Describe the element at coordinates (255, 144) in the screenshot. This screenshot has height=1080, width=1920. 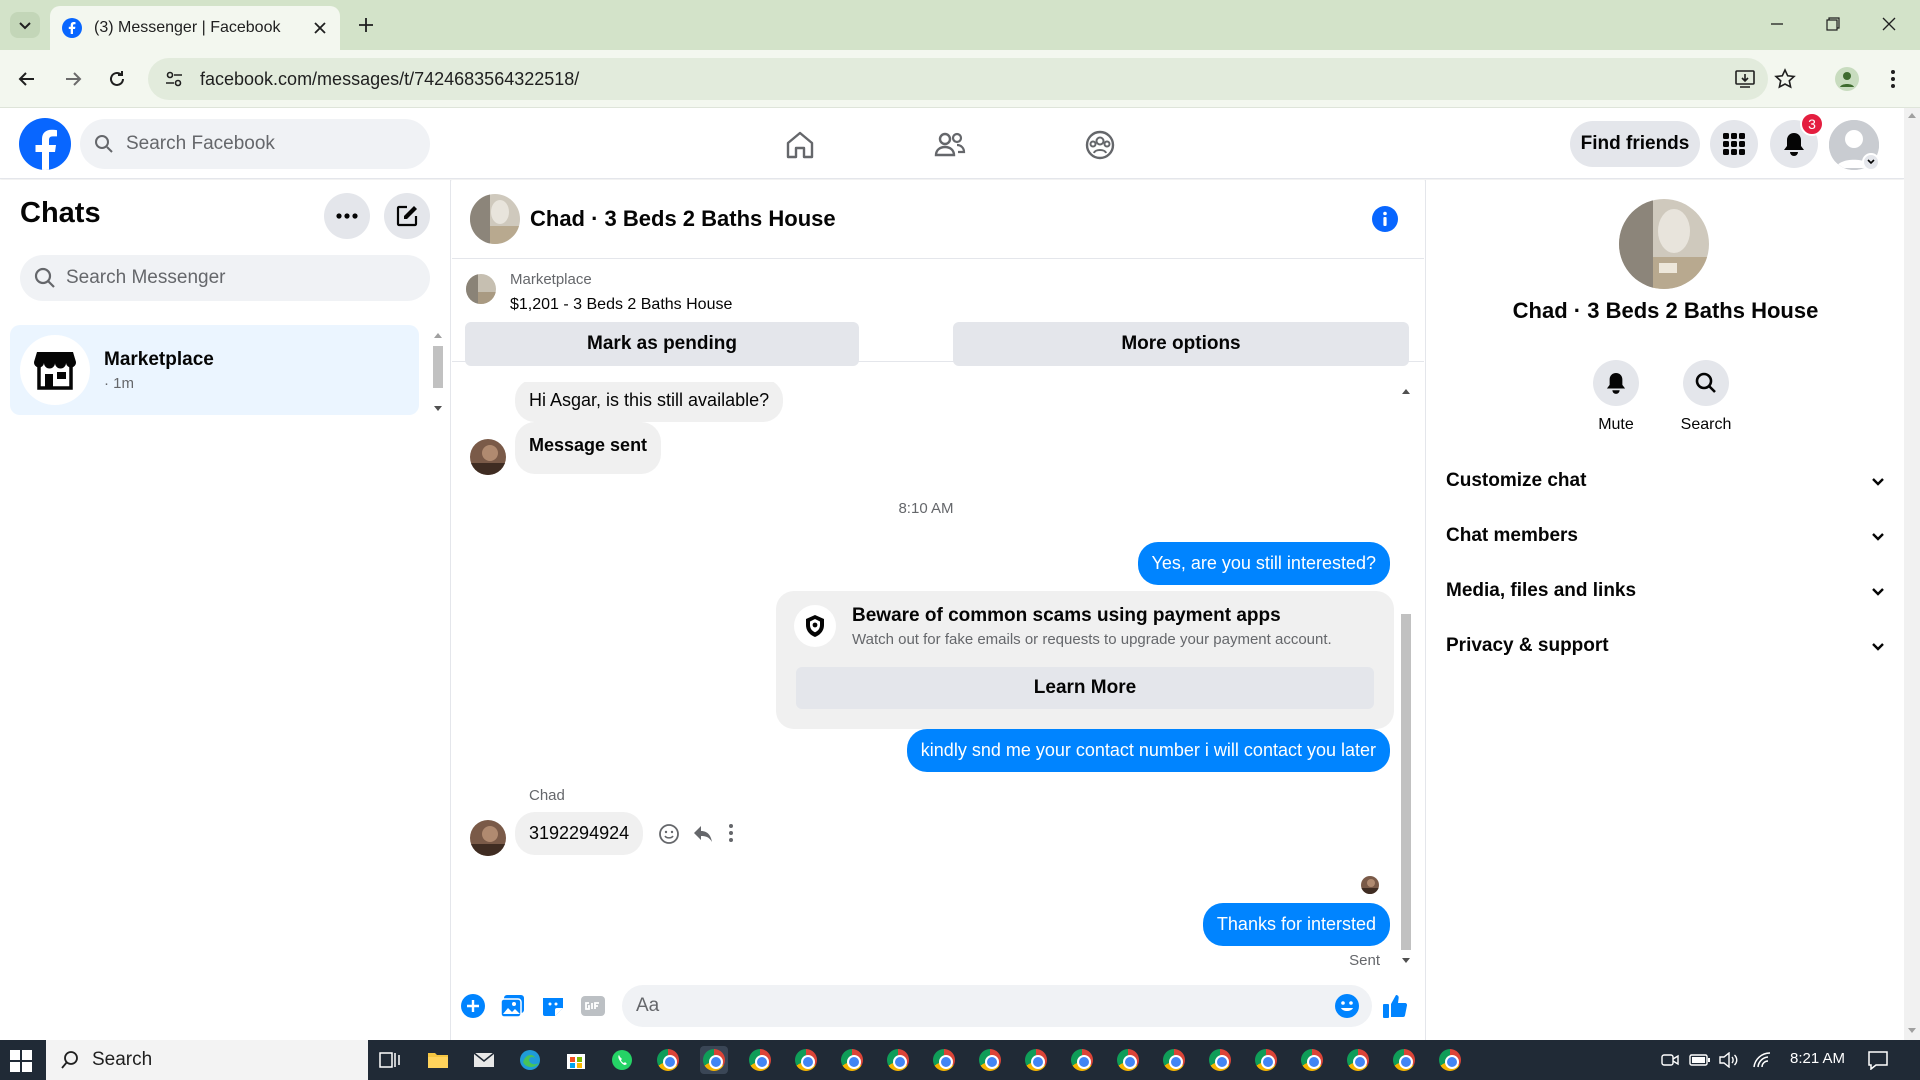
I see `facebook-search: Search Facebook` at that location.